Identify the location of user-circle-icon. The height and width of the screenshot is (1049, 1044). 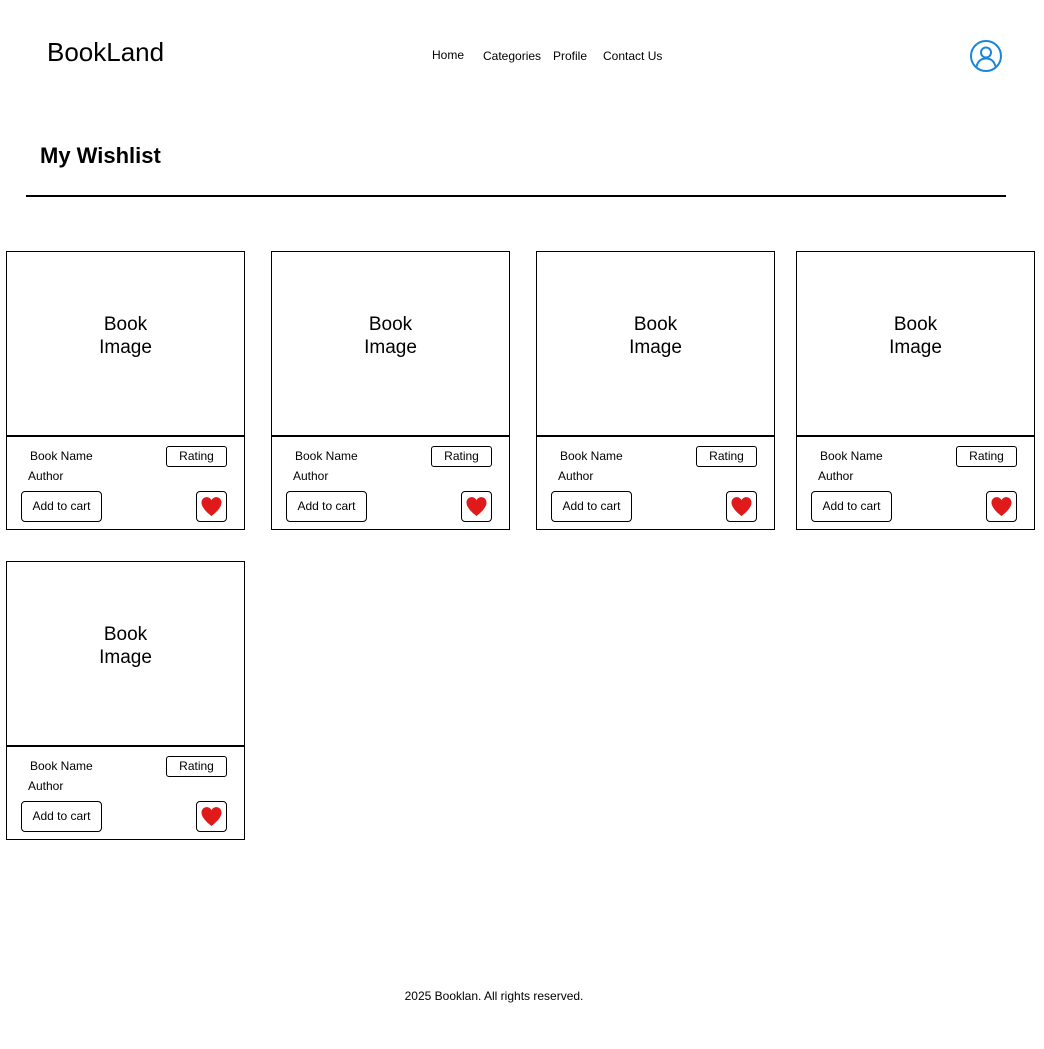
(986, 56).